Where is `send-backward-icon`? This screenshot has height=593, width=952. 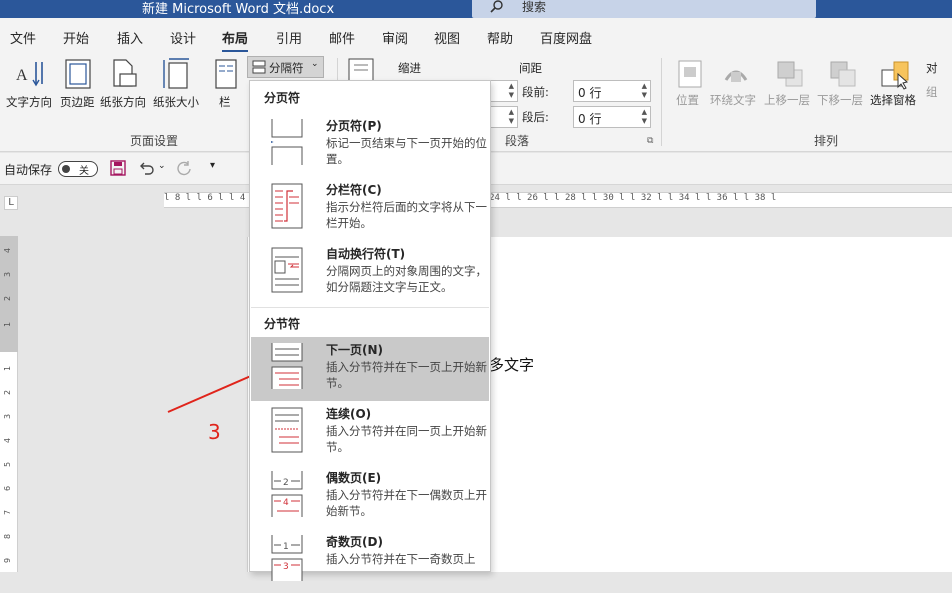 send-backward-icon is located at coordinates (843, 74).